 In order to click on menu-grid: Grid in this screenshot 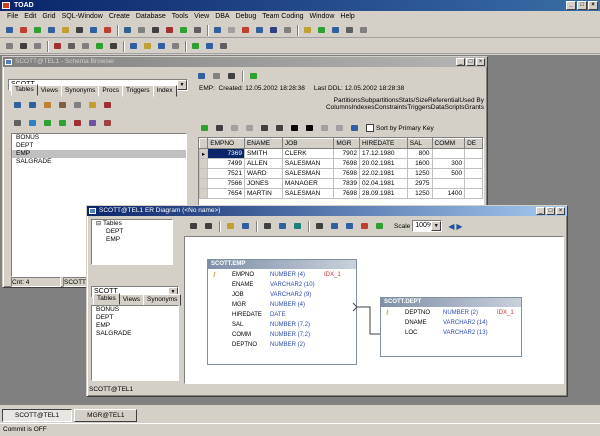, I will do `click(48, 17)`.